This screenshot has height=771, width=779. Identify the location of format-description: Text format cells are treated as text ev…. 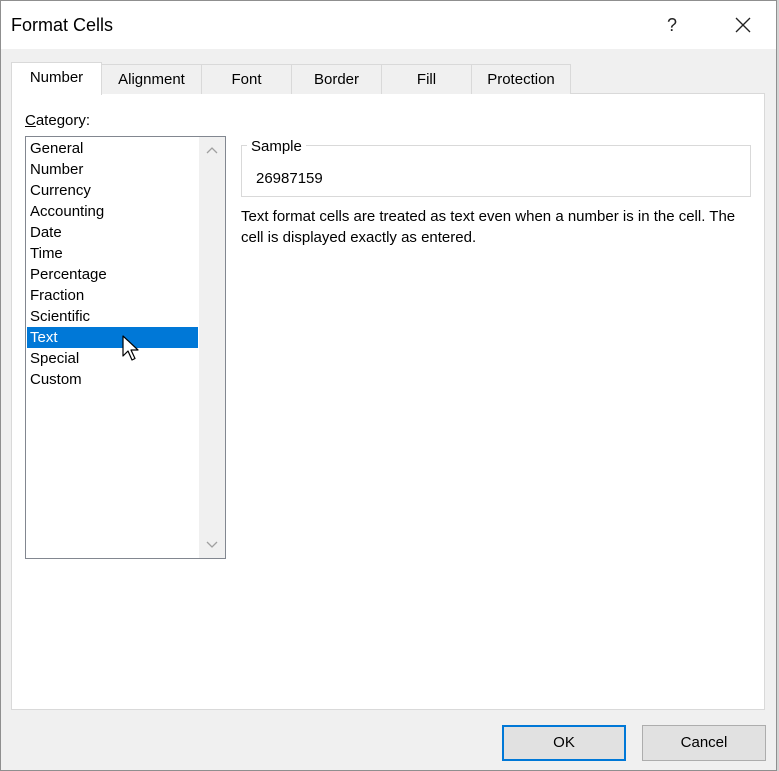
(488, 227).